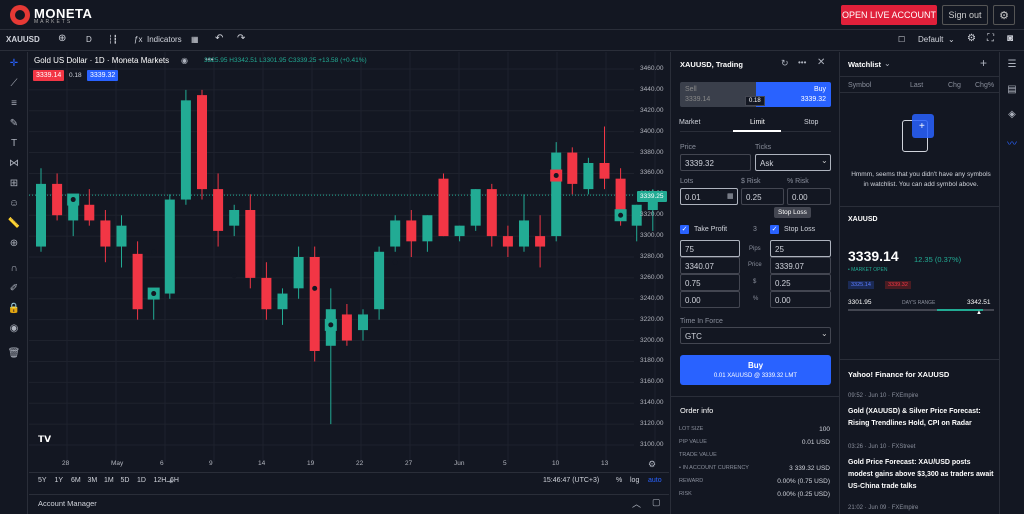 The width and height of the screenshot is (1024, 514). I want to click on axis-settings-icon: ⚙, so click(652, 464).